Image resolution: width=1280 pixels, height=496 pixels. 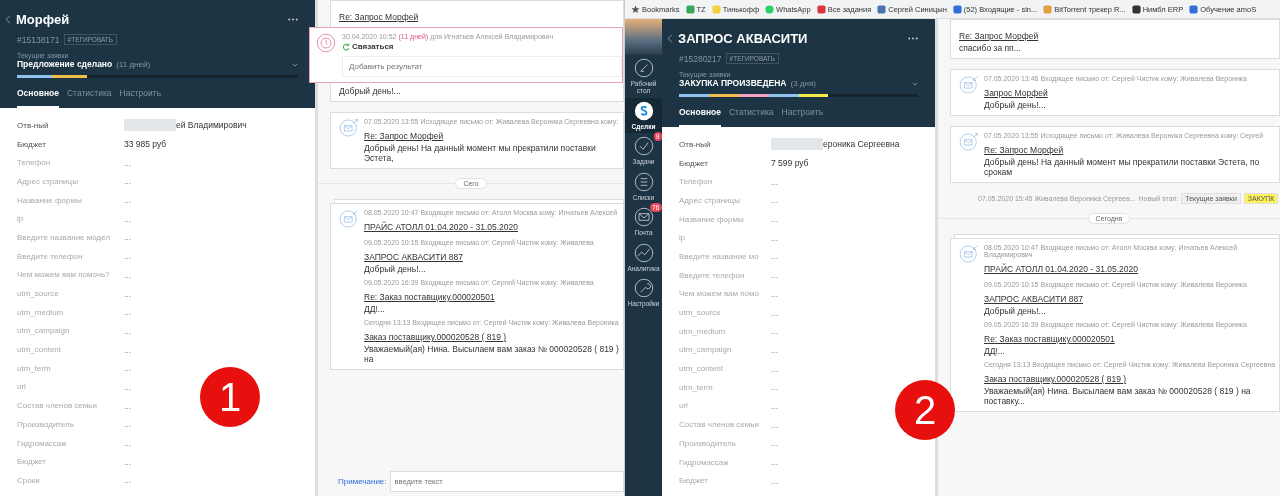 What do you see at coordinates (211, 125) in the screenshot?
I see `field-value: ей Владимирович` at bounding box center [211, 125].